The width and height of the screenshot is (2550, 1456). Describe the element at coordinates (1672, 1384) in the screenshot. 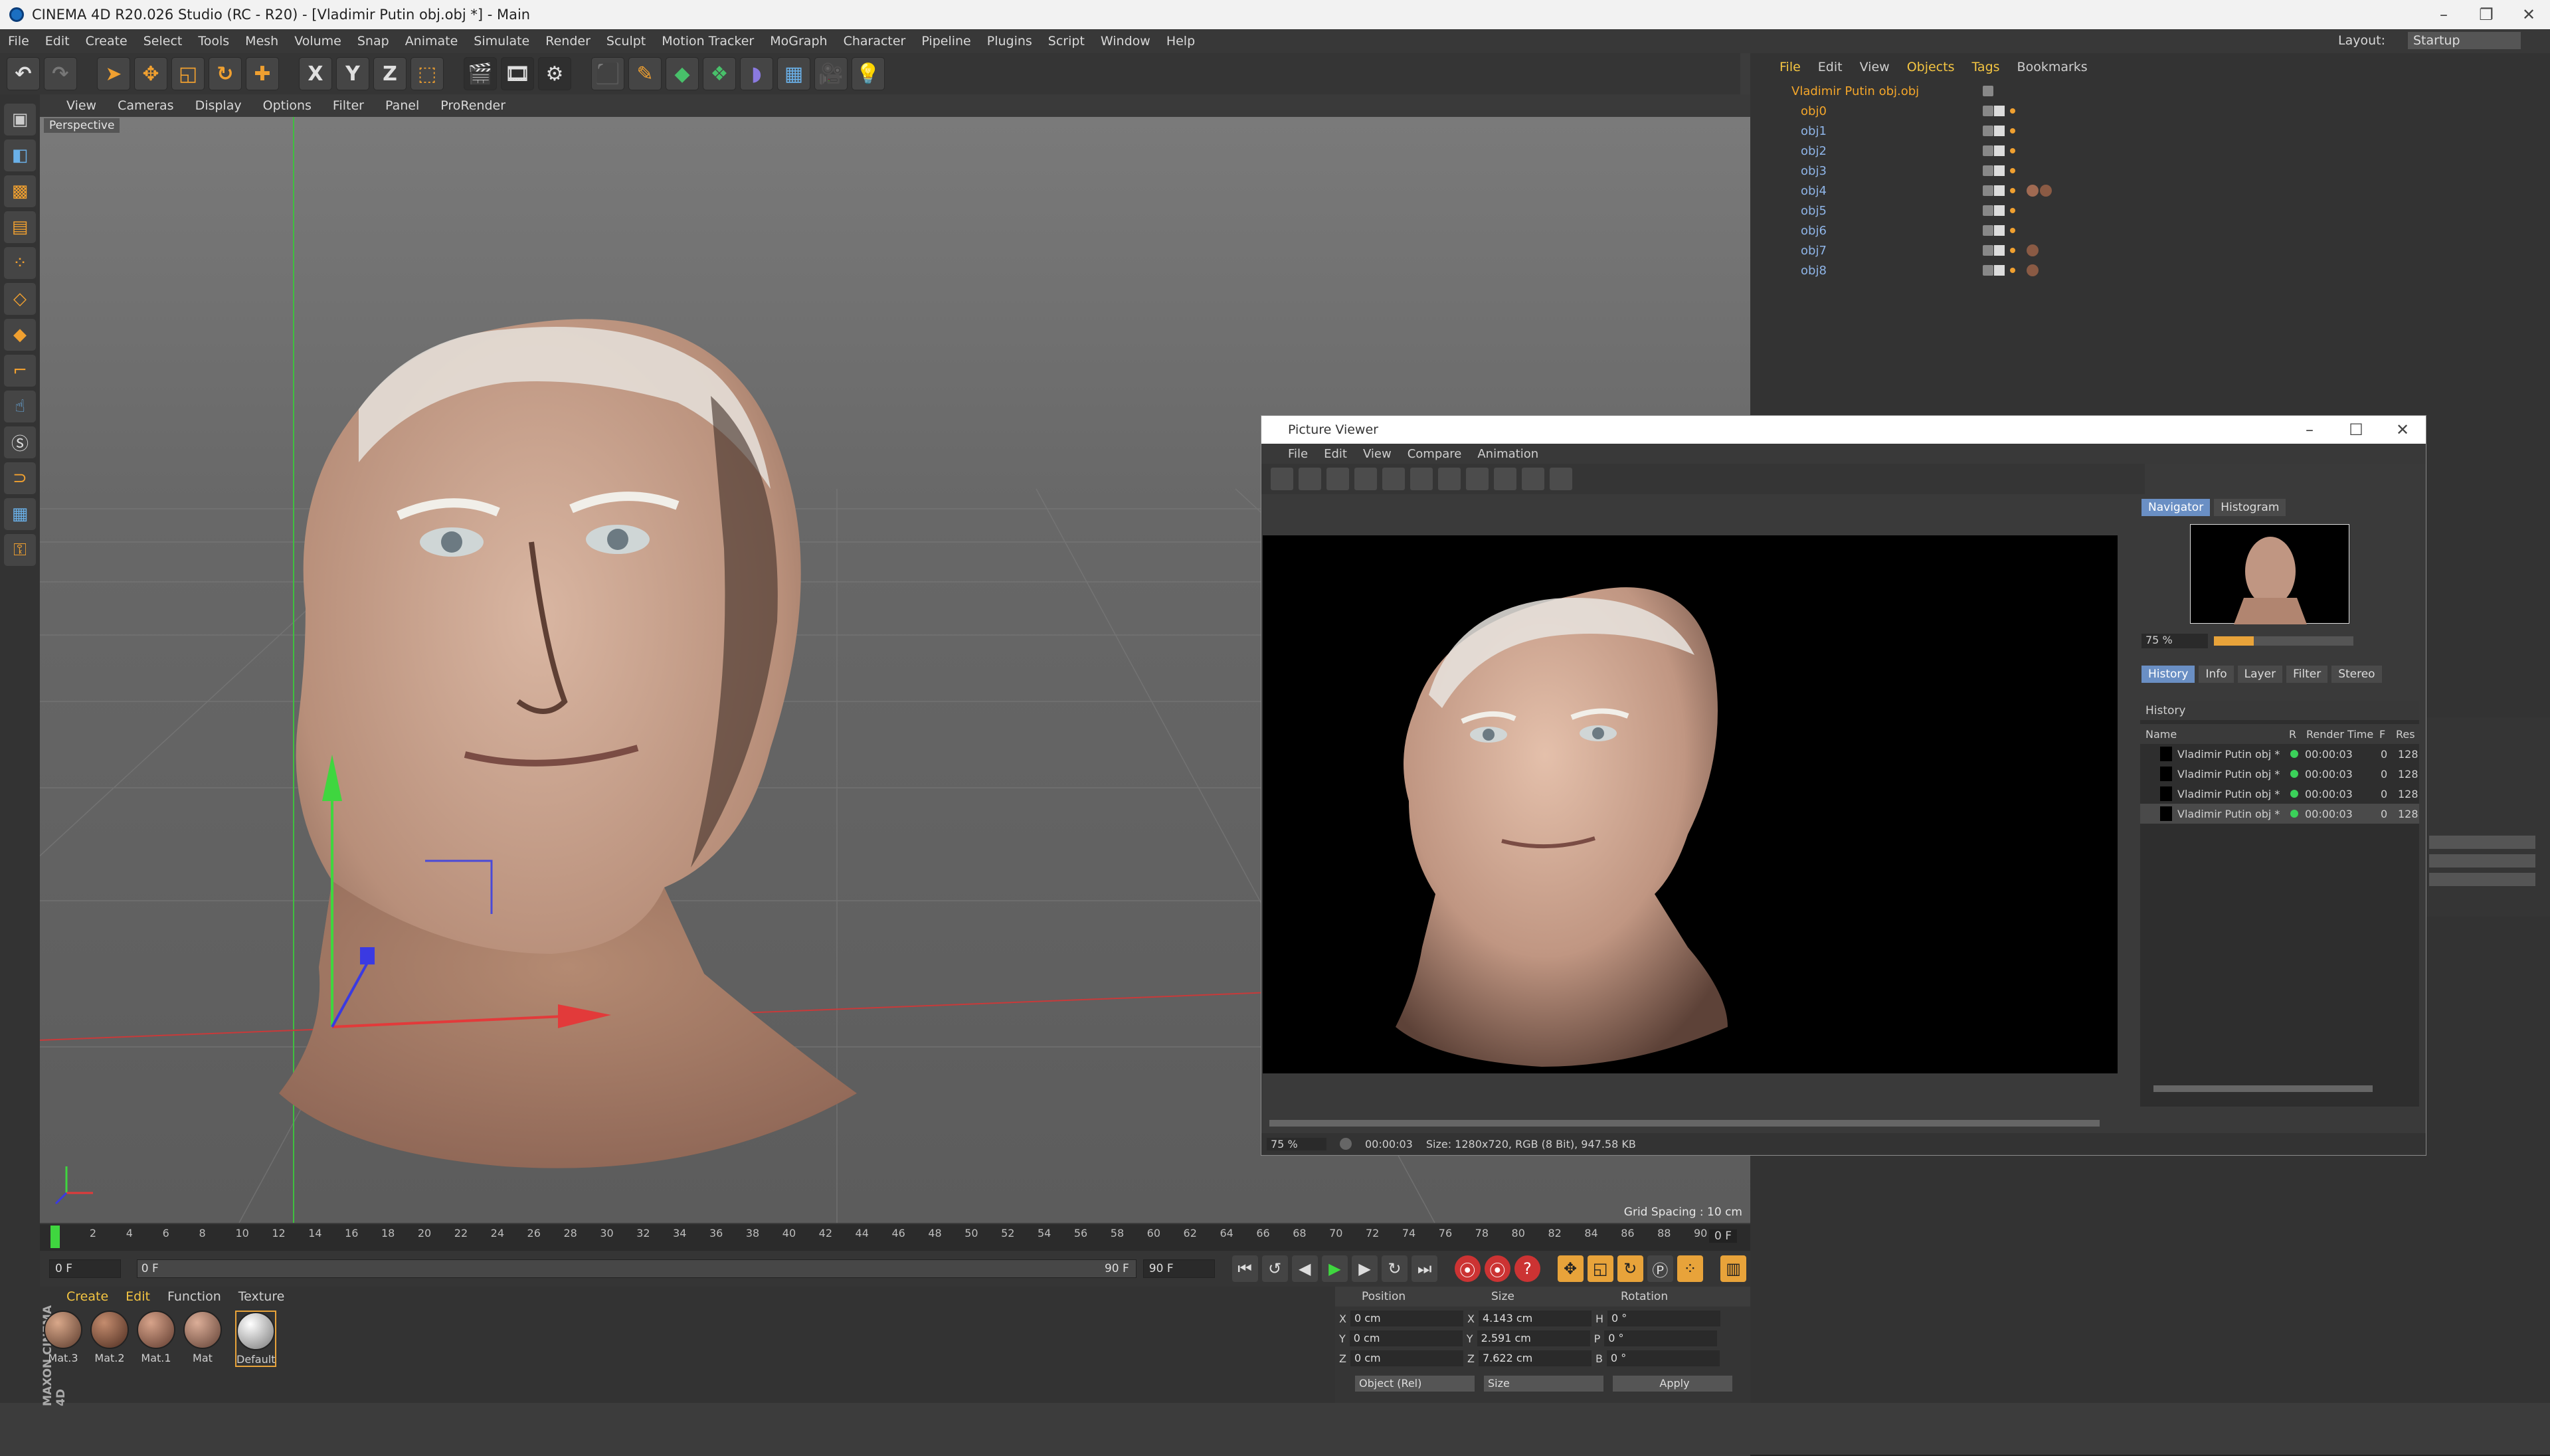

I see `apply-button: Apply` at that location.